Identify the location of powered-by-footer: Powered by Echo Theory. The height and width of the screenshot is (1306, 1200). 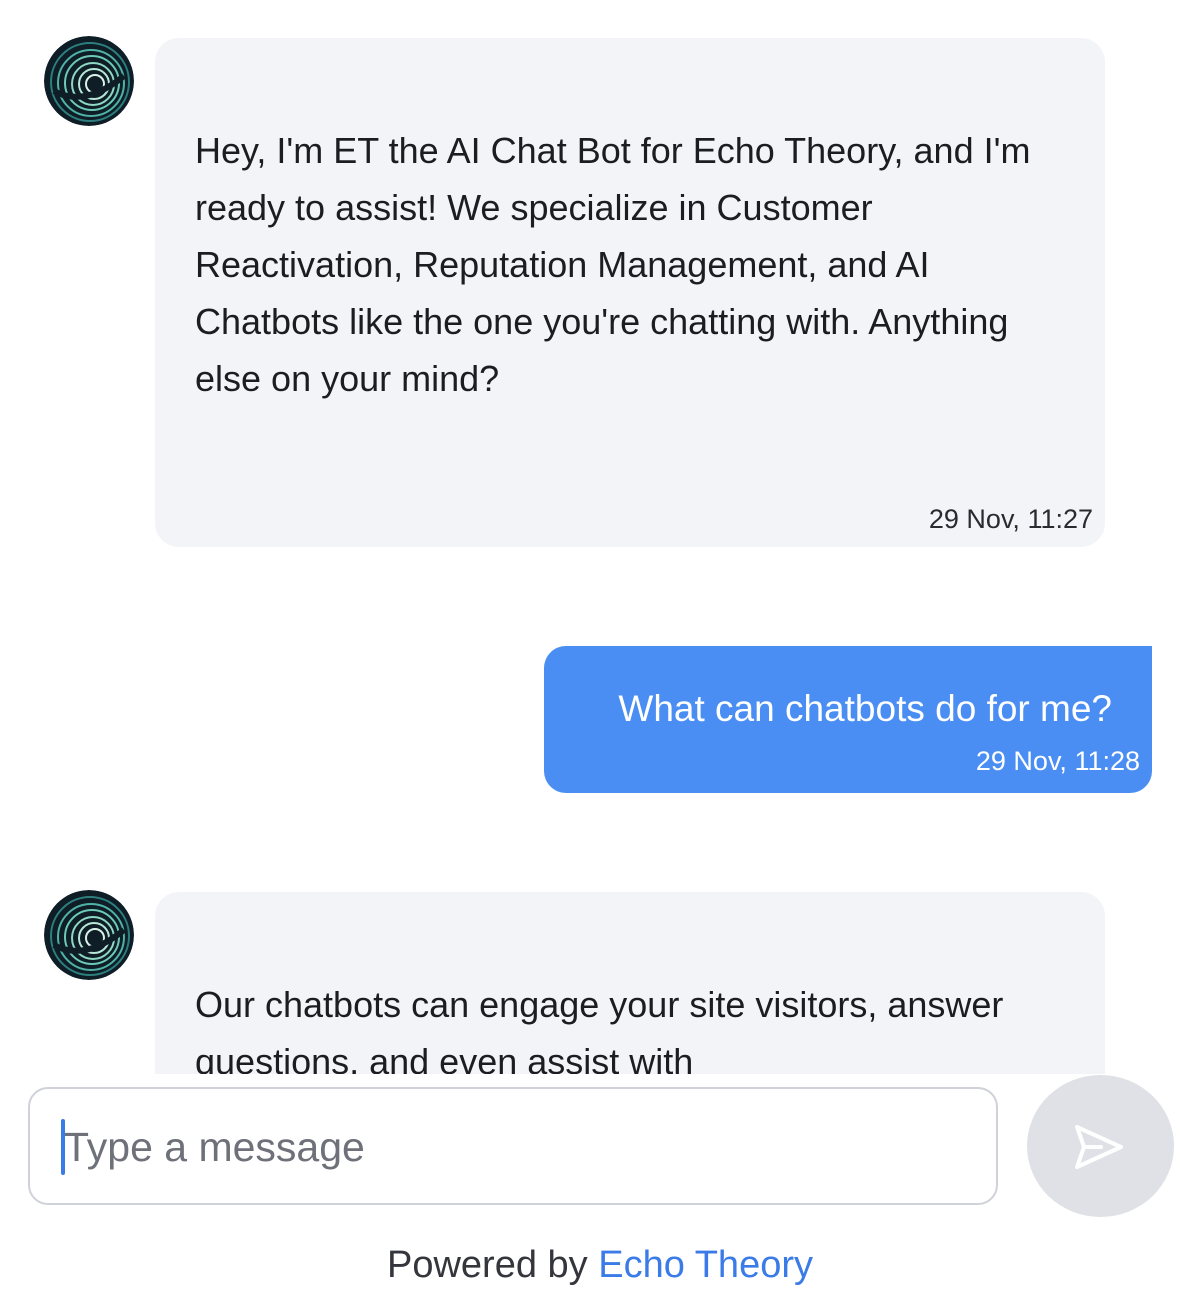
(600, 1265).